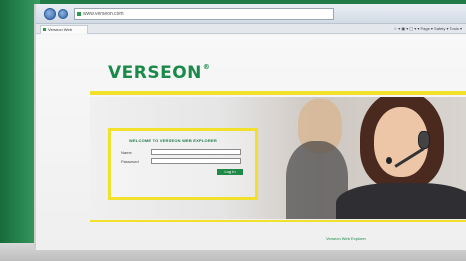  What do you see at coordinates (126, 152) in the screenshot?
I see `username-label: Name` at bounding box center [126, 152].